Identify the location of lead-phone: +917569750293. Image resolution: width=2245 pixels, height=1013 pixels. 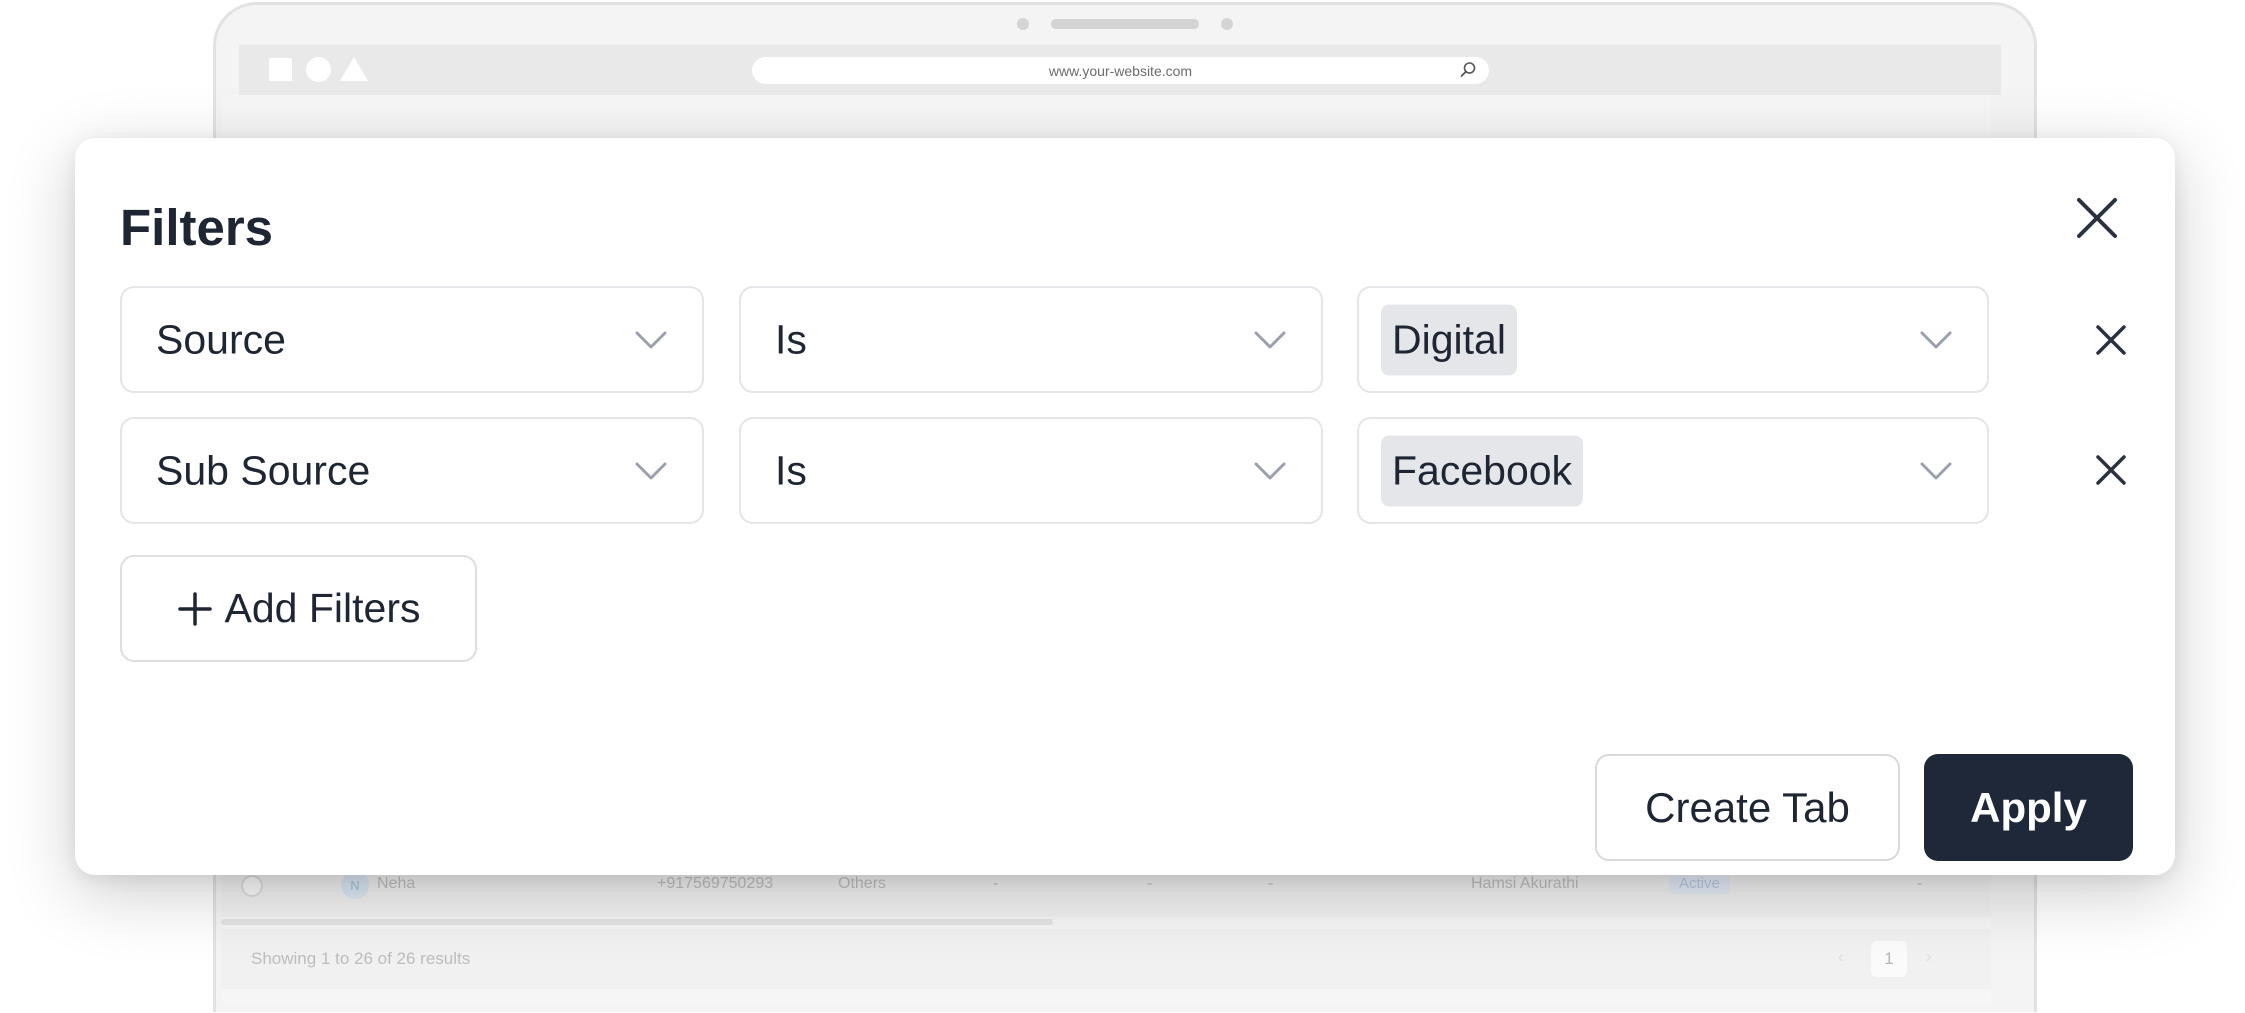
(715, 883).